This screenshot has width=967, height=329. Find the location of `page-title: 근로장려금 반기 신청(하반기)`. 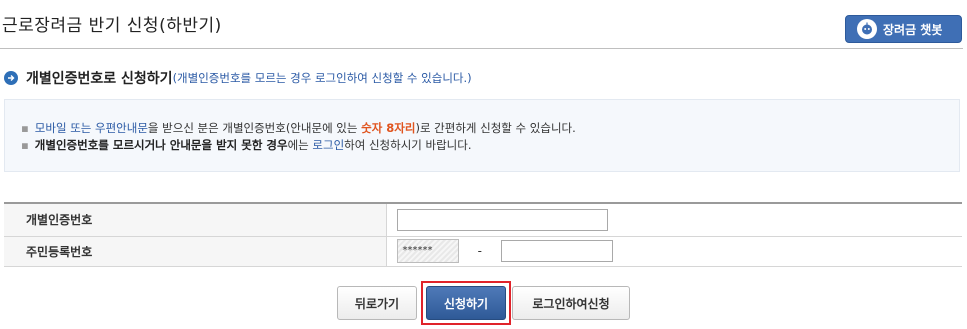

page-title: 근로장려금 반기 신청(하반기) is located at coordinates (112, 26).